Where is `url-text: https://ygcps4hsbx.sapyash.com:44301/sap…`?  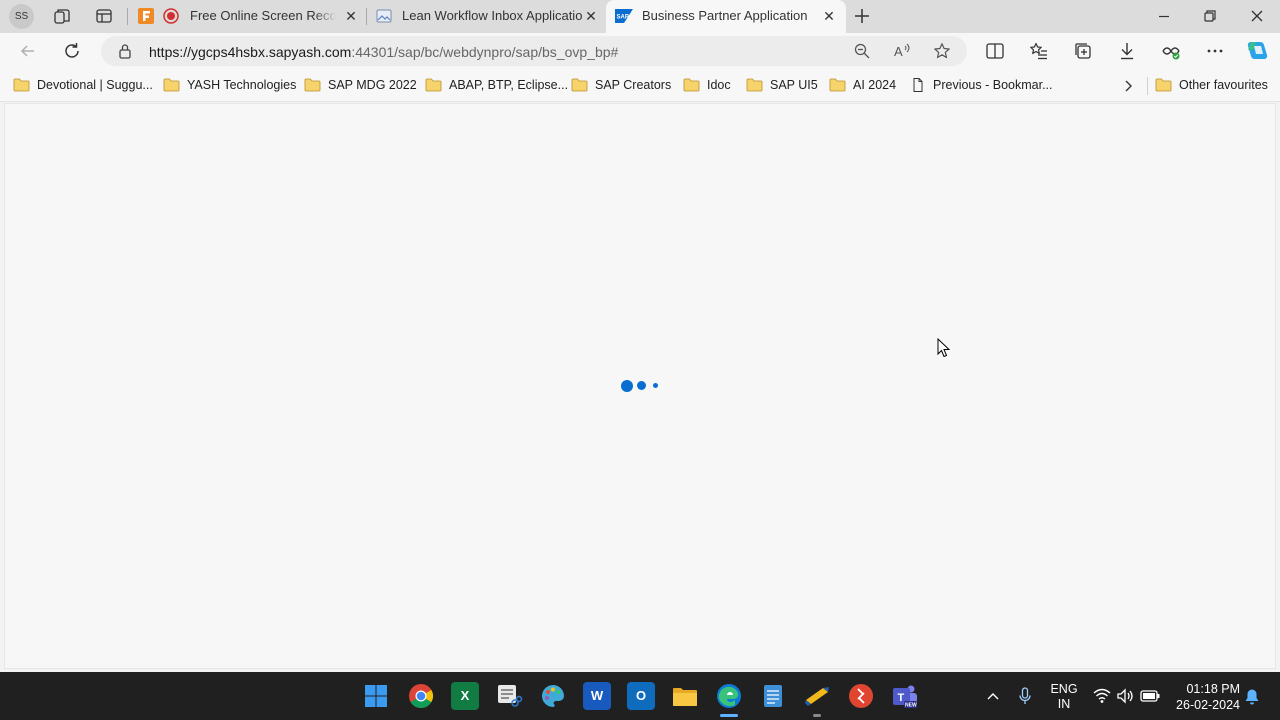 url-text: https://ygcps4hsbx.sapyash.com:44301/sap… is located at coordinates (383, 52).